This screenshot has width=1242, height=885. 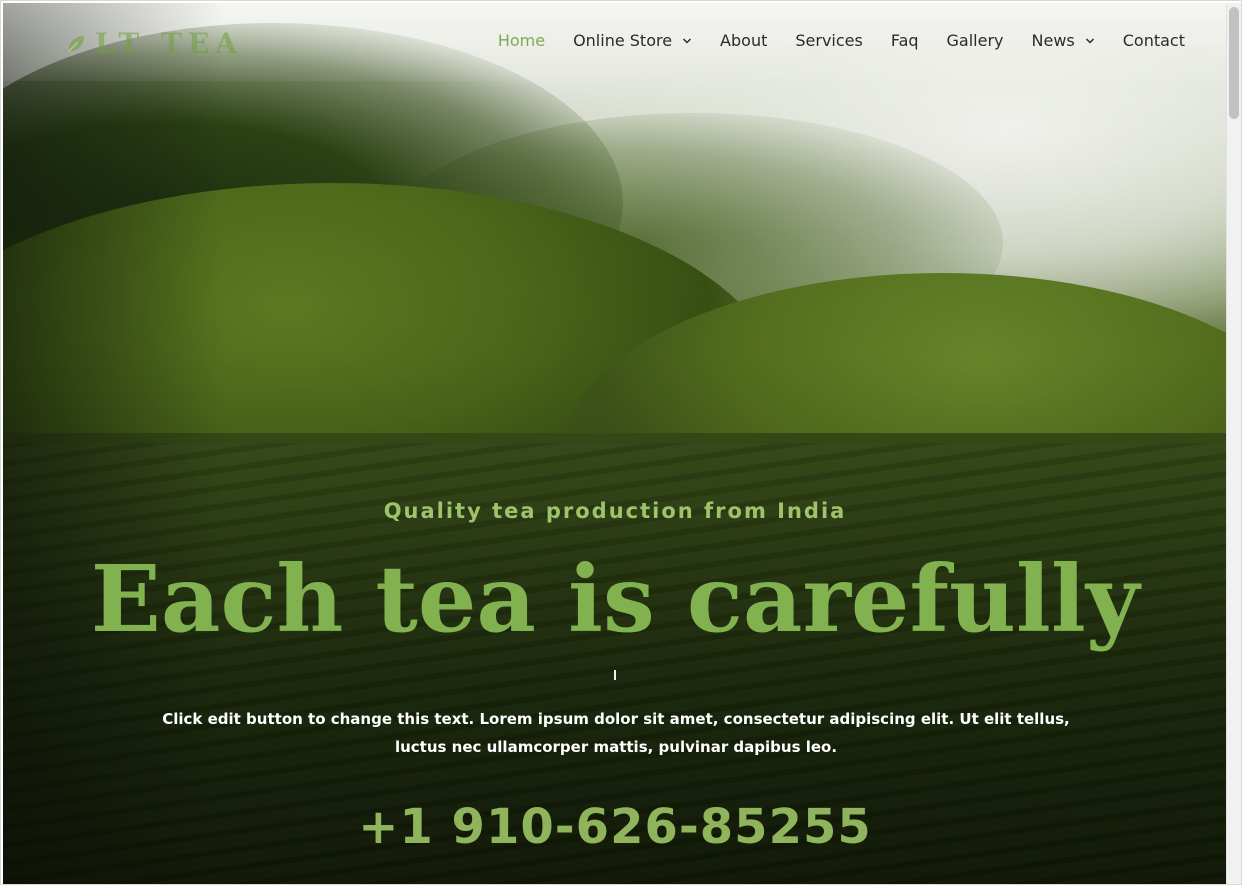 What do you see at coordinates (615, 599) in the screenshot?
I see `hero-headline: Each tea is carefully` at bounding box center [615, 599].